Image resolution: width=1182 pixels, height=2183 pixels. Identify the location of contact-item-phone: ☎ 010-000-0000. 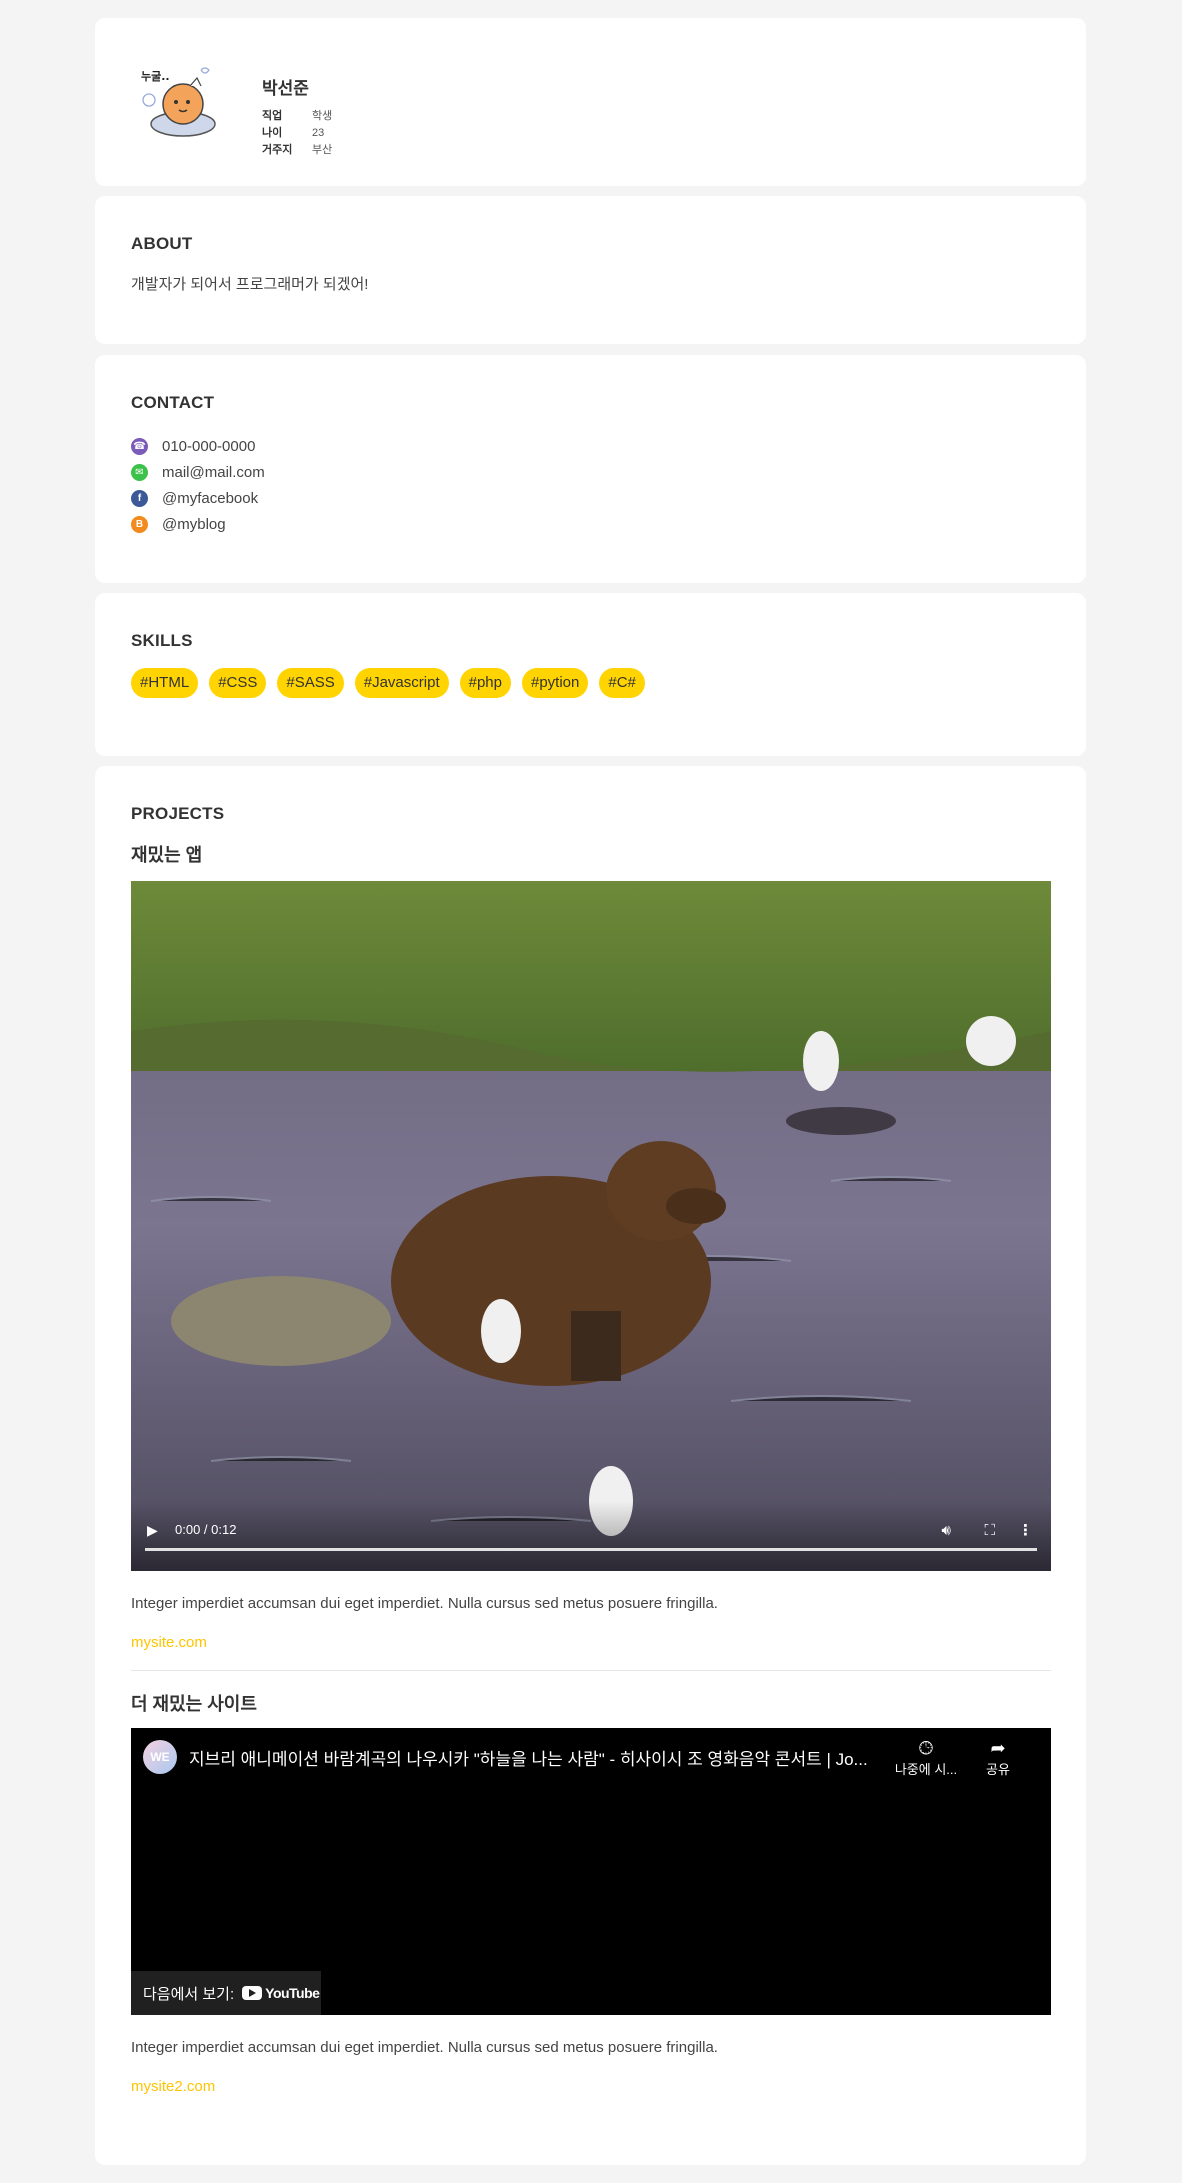
(198, 446).